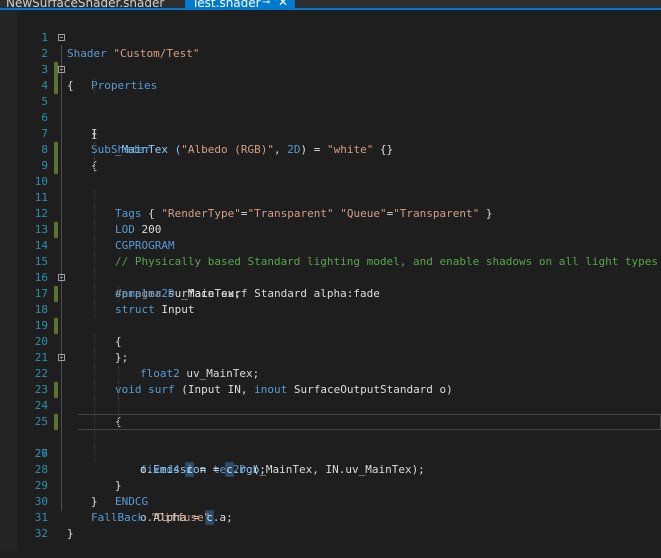  What do you see at coordinates (8, 280) in the screenshot?
I see `tool-window-strip` at bounding box center [8, 280].